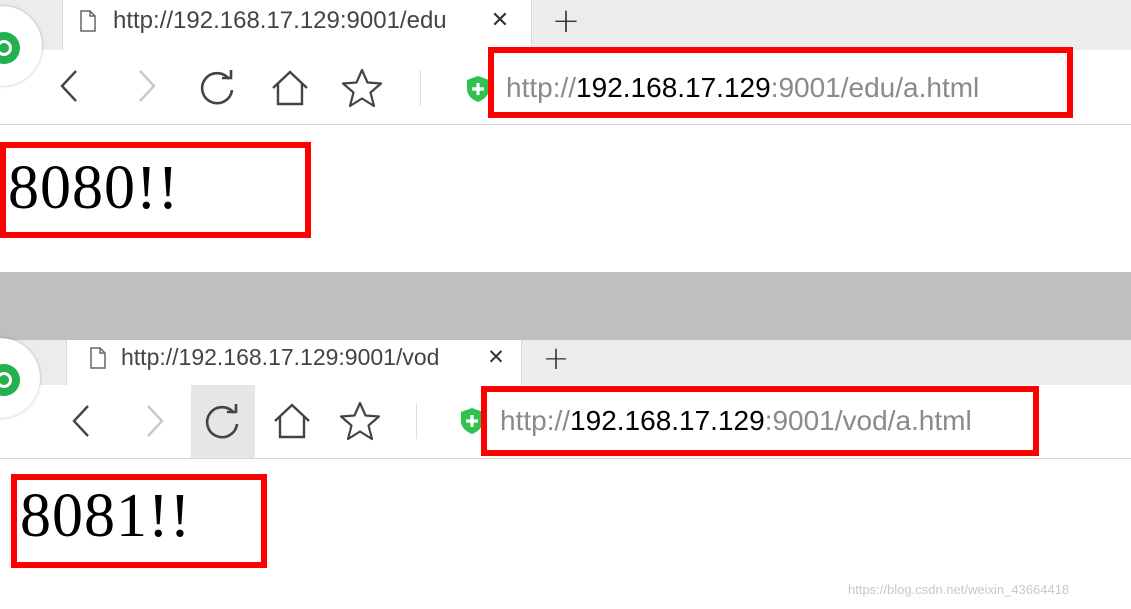 This screenshot has height=609, width=1131. I want to click on tab-active: http://192.168.17.129:9001/edu ✕, so click(297, 25).